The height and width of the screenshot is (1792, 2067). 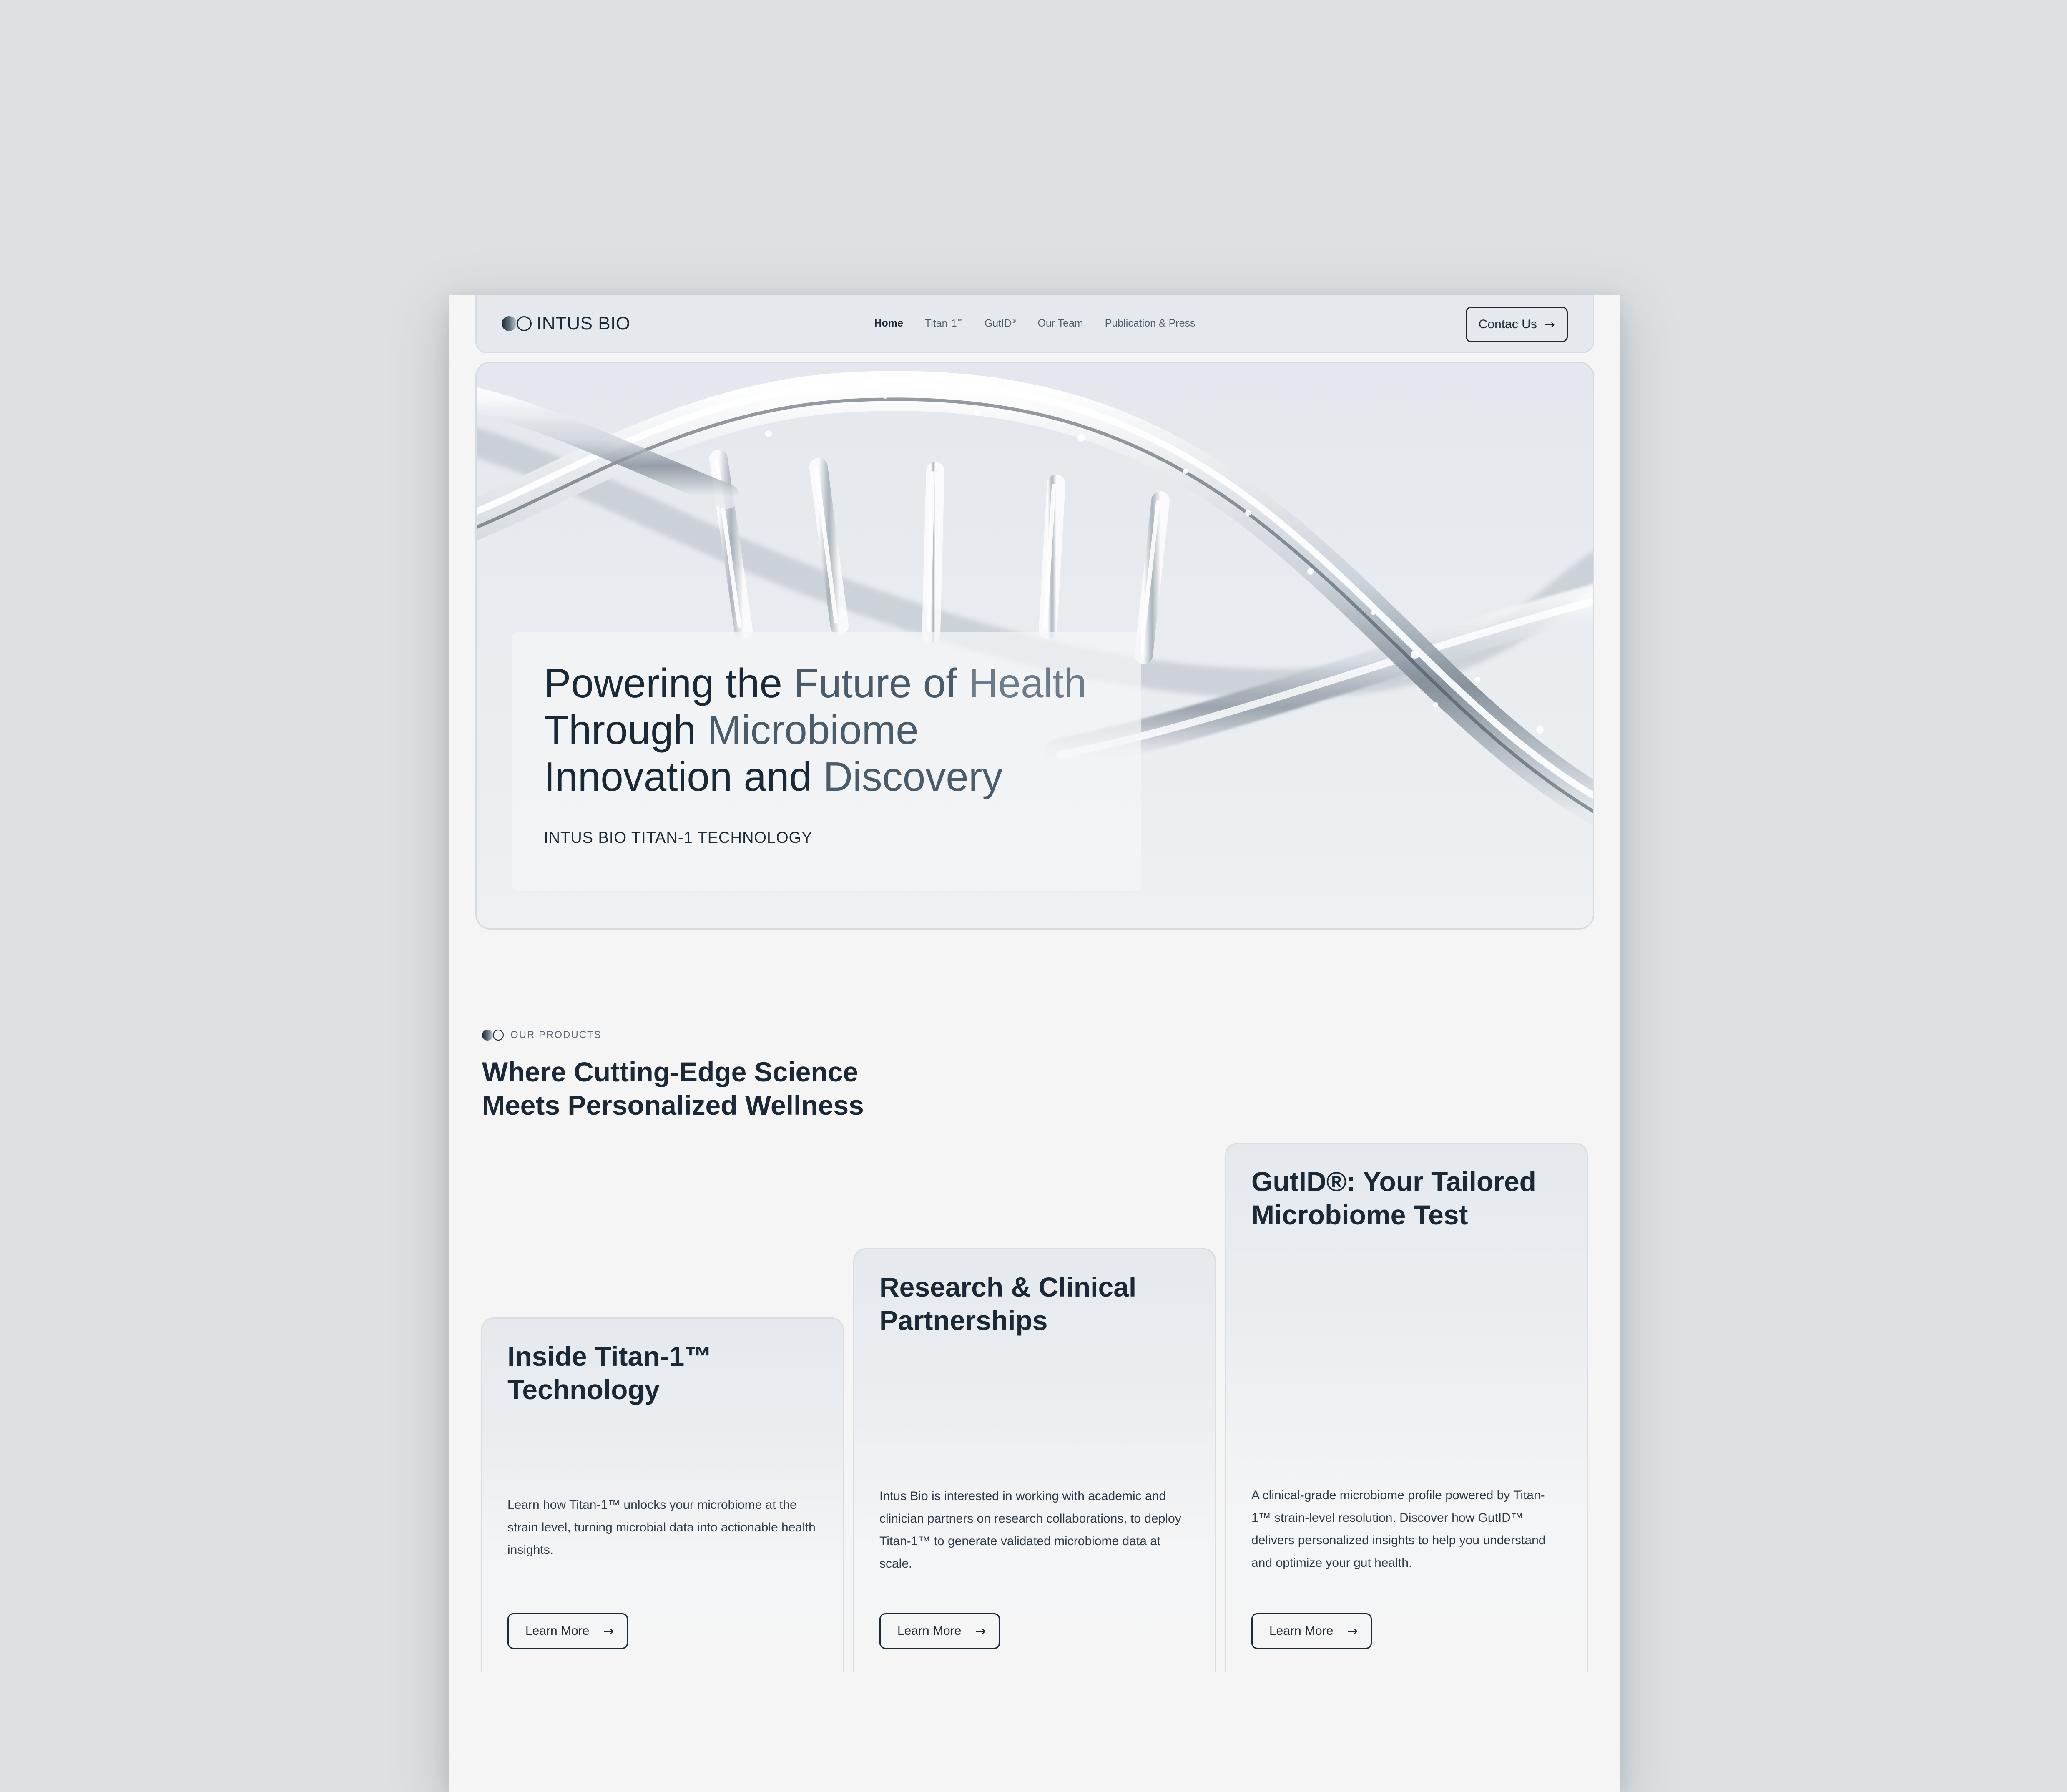 What do you see at coordinates (626, 730) in the screenshot?
I see `hero-title-part: Through` at bounding box center [626, 730].